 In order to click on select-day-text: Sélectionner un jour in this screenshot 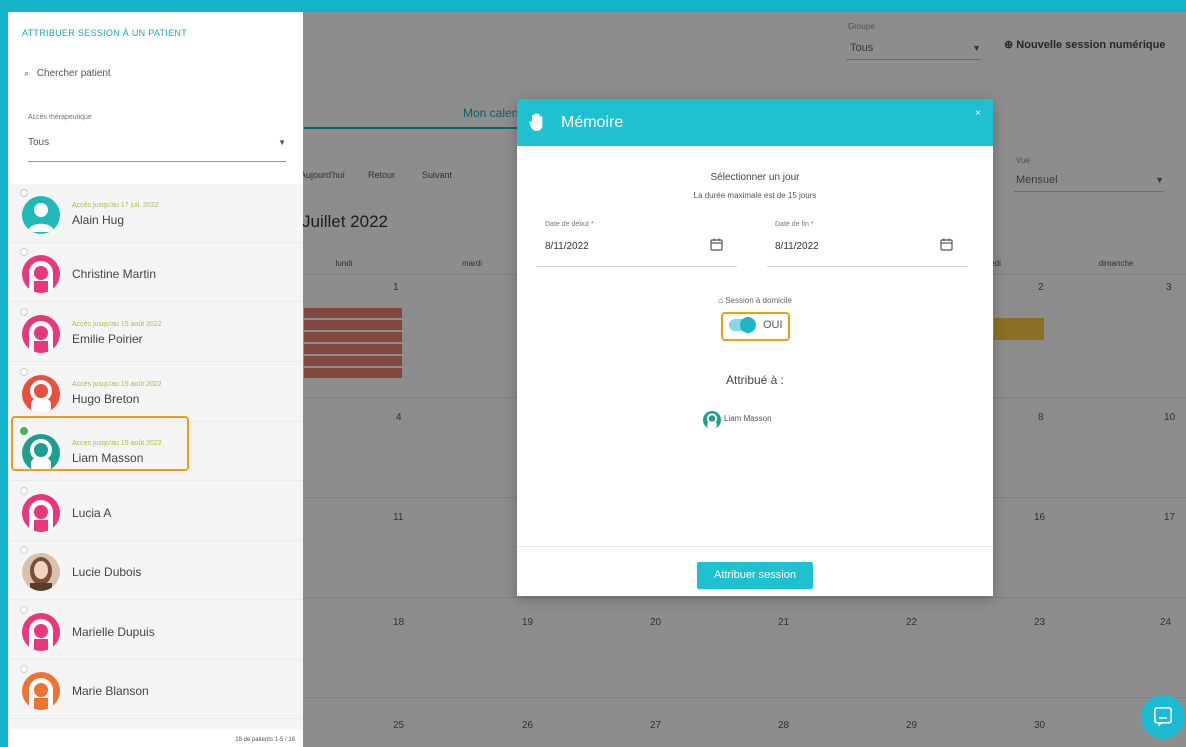, I will do `click(755, 177)`.